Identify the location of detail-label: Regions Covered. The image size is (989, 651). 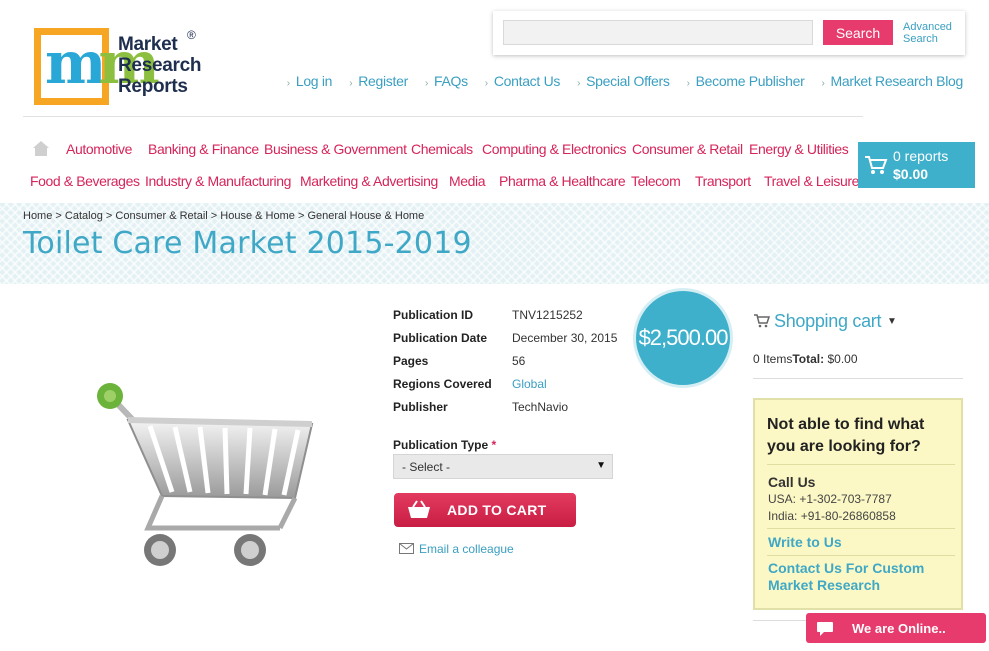
(442, 384).